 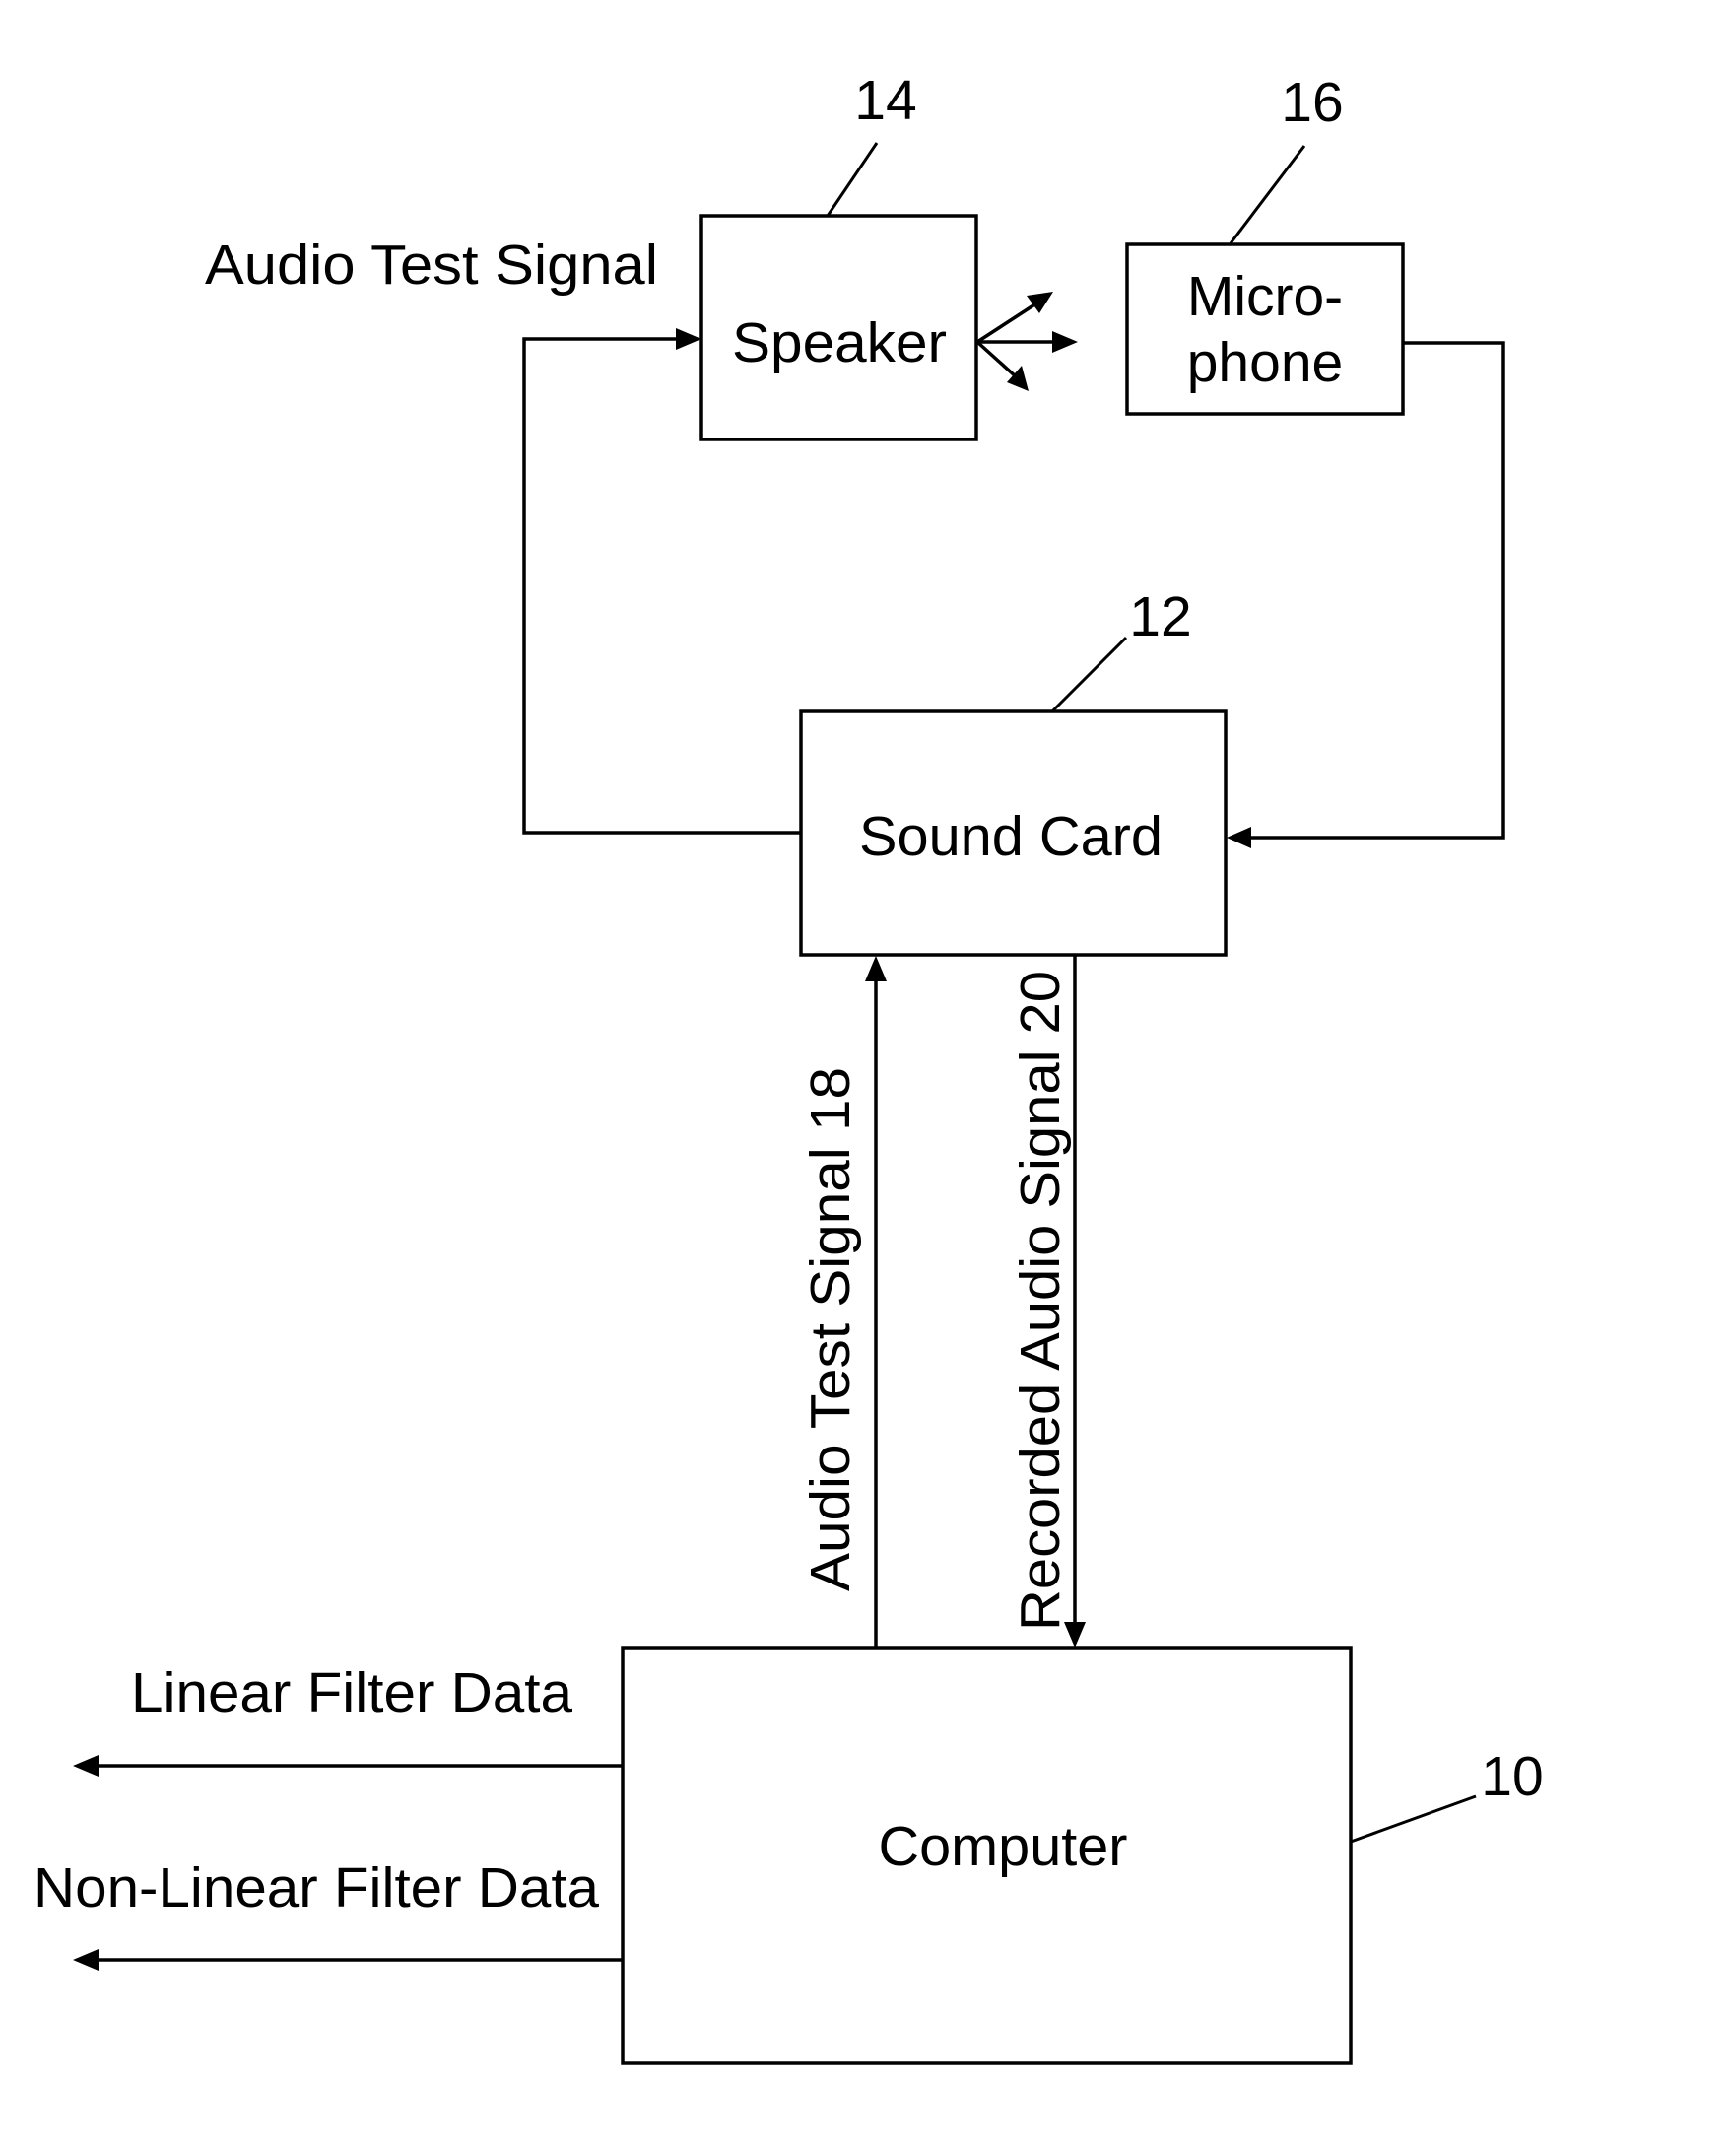 What do you see at coordinates (86, 1766) in the screenshot?
I see `linear-filter-data-arrowhead` at bounding box center [86, 1766].